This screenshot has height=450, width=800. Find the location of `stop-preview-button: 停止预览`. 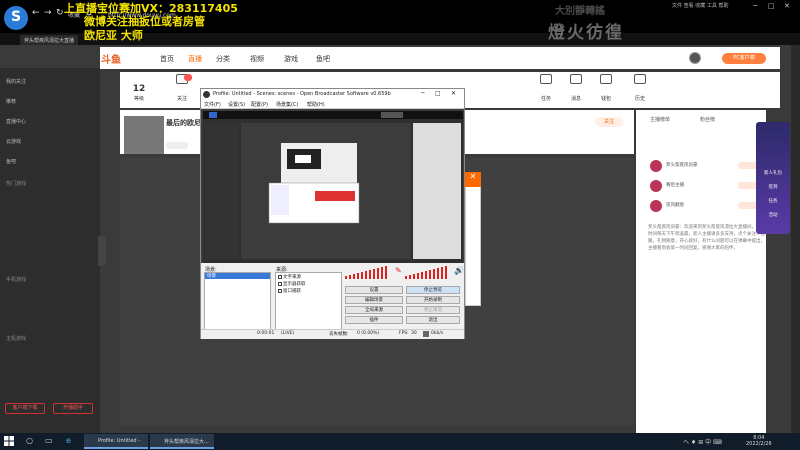

stop-preview-button: 停止预览 is located at coordinates (433, 290).